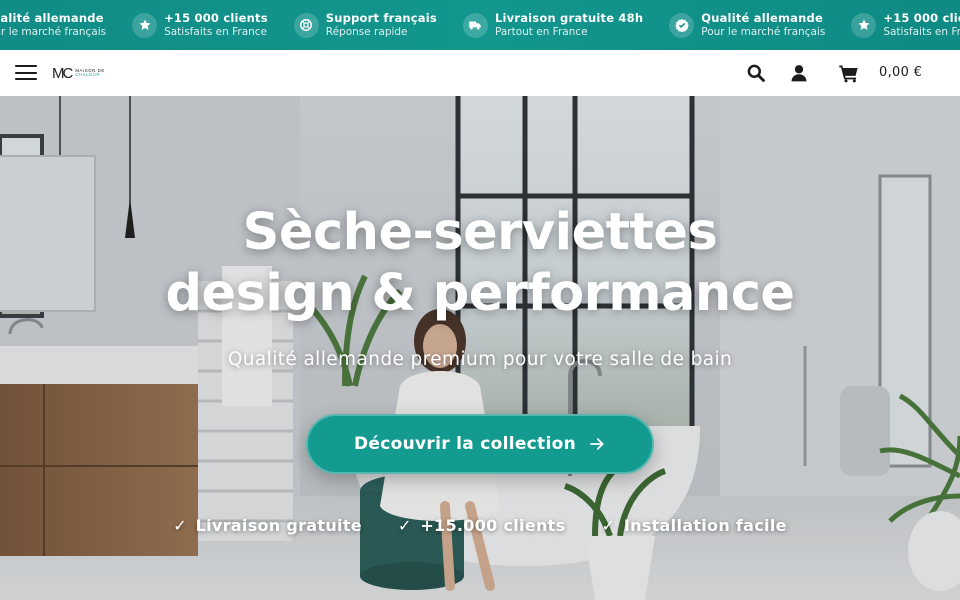  What do you see at coordinates (366, 32) in the screenshot?
I see `trust-subtitle: Réponse rapide` at bounding box center [366, 32].